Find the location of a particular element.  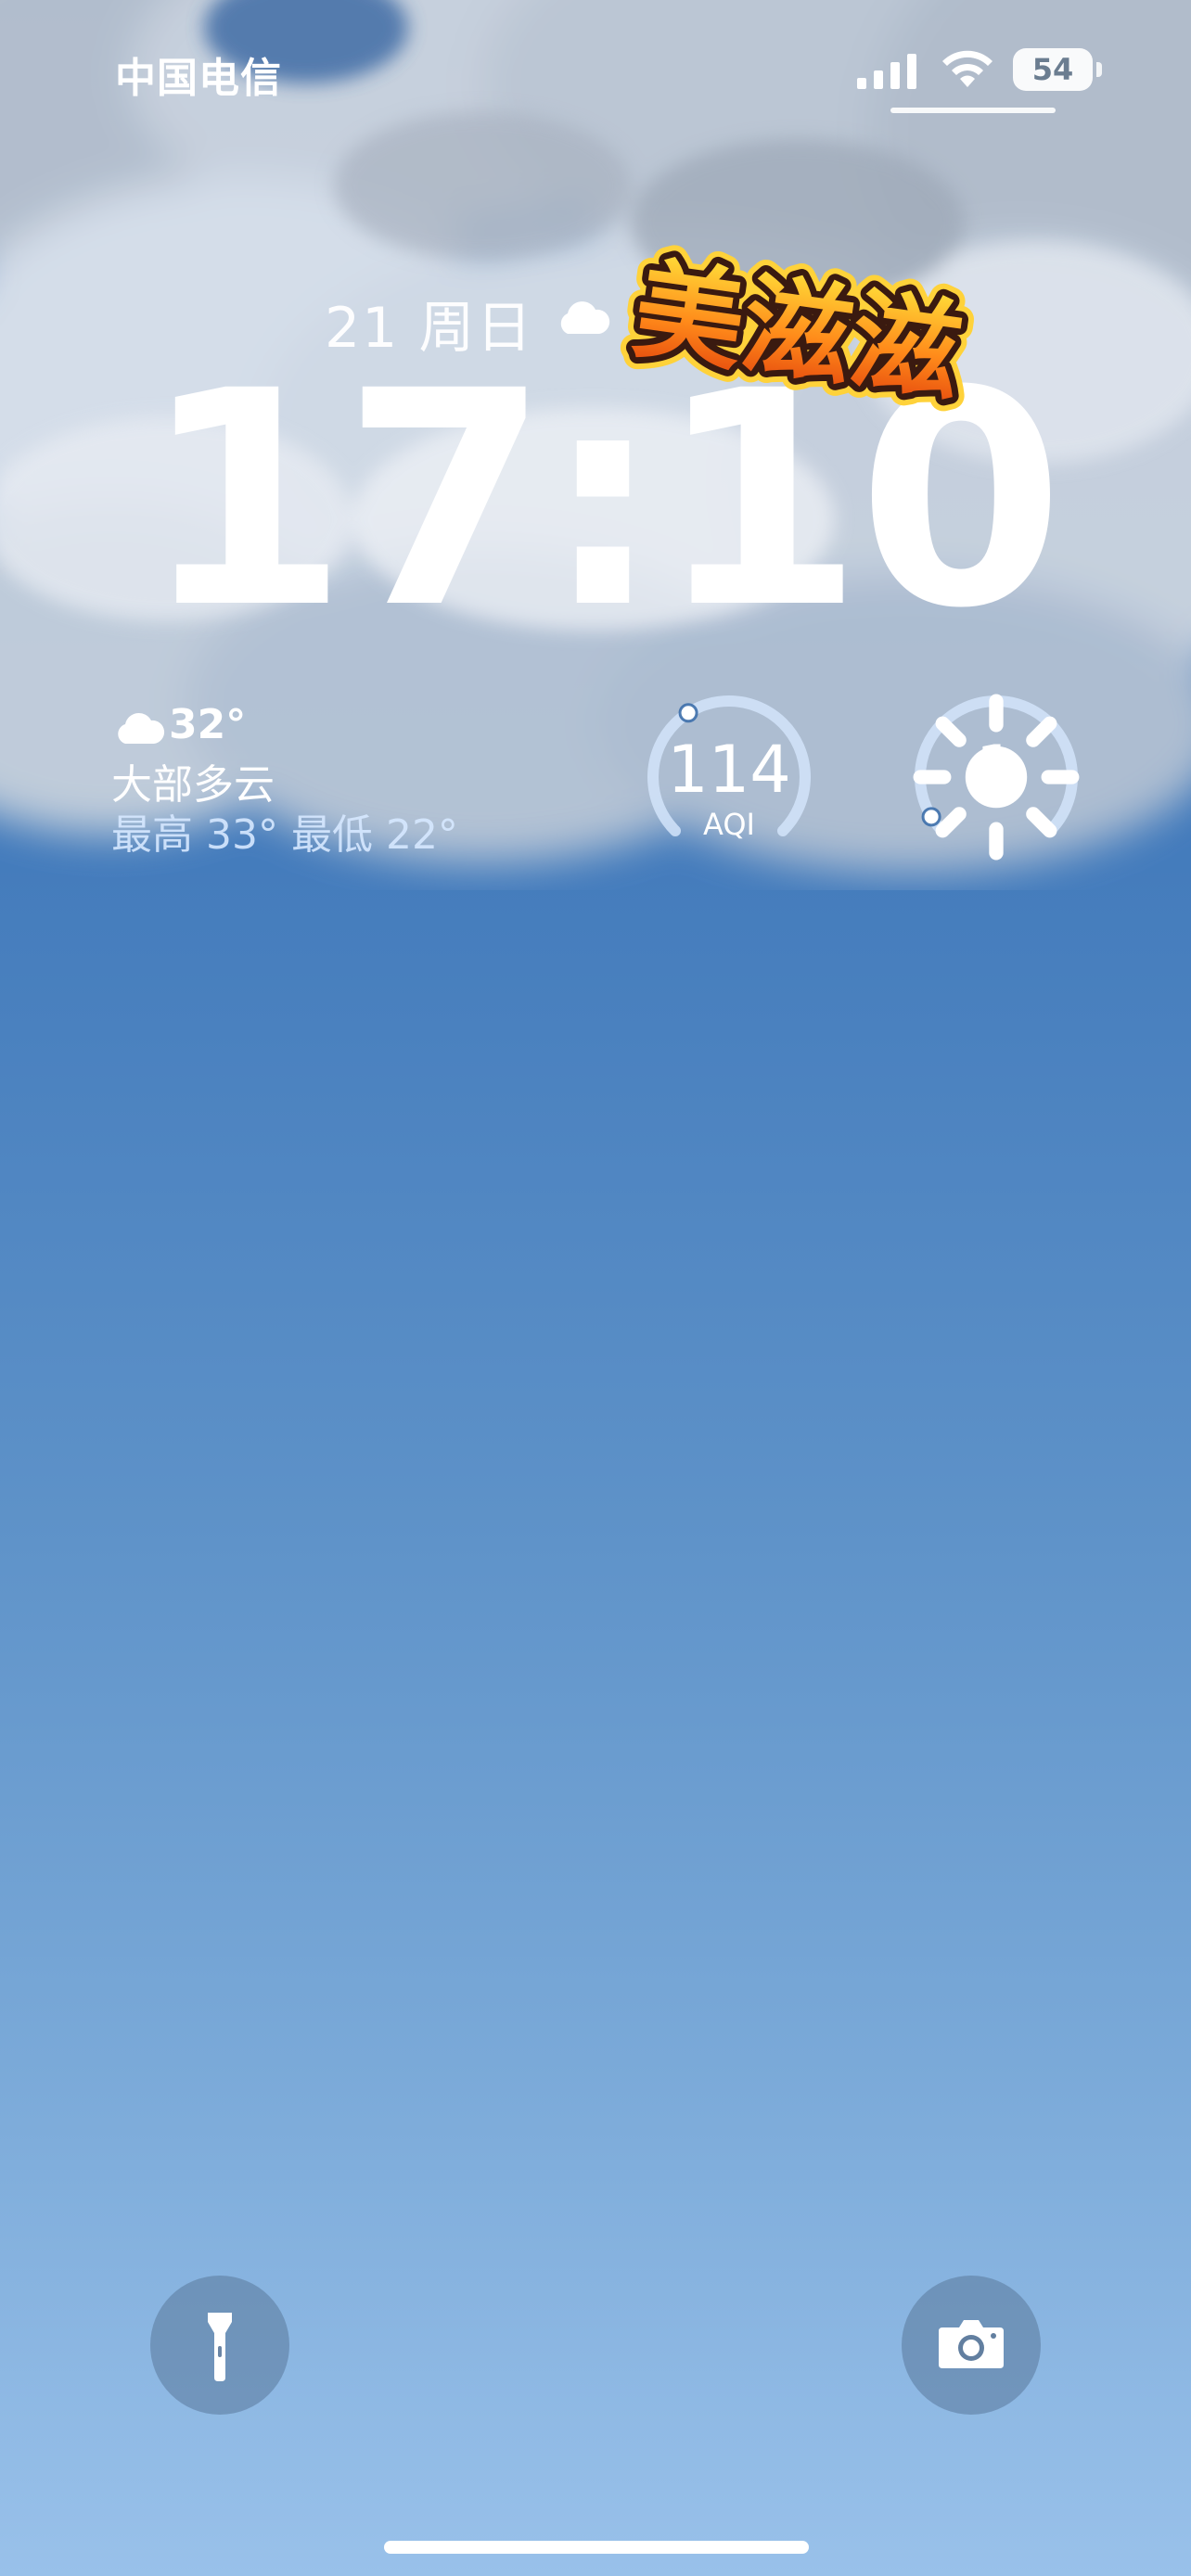

current-temperature: 32° is located at coordinates (208, 725).